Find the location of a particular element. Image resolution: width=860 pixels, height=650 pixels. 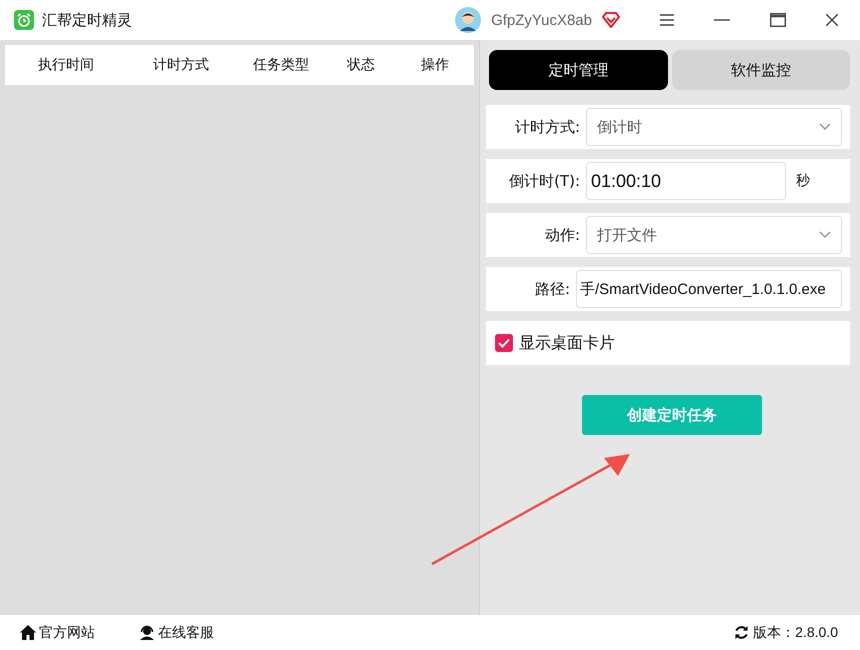

field-label: 路径: is located at coordinates (552, 289).